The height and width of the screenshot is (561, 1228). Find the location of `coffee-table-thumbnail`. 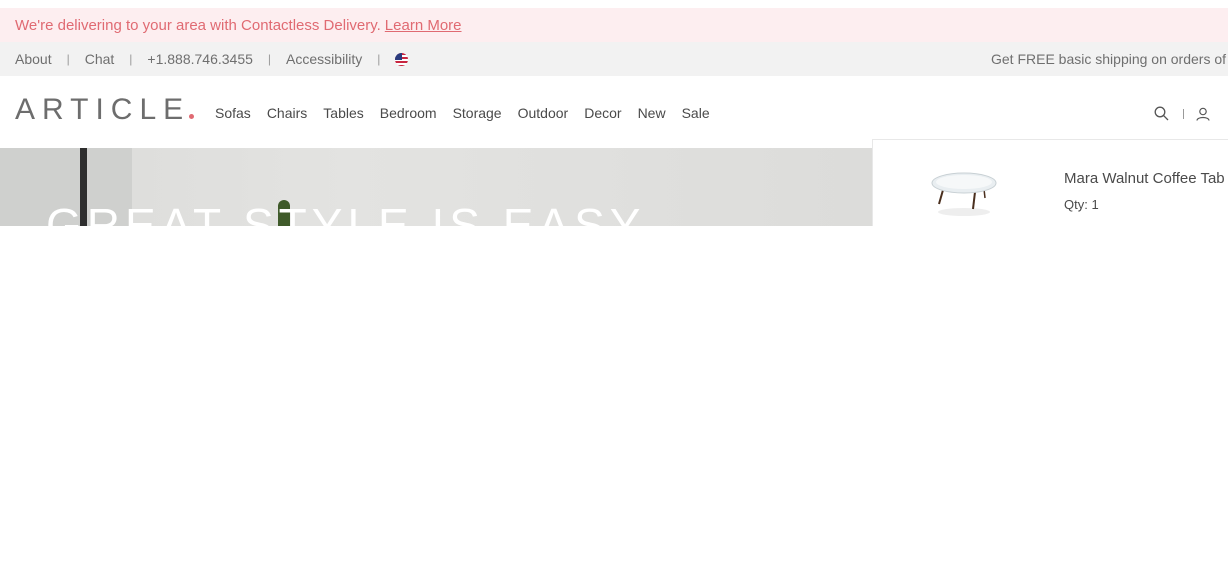

coffee-table-thumbnail is located at coordinates (964, 193).